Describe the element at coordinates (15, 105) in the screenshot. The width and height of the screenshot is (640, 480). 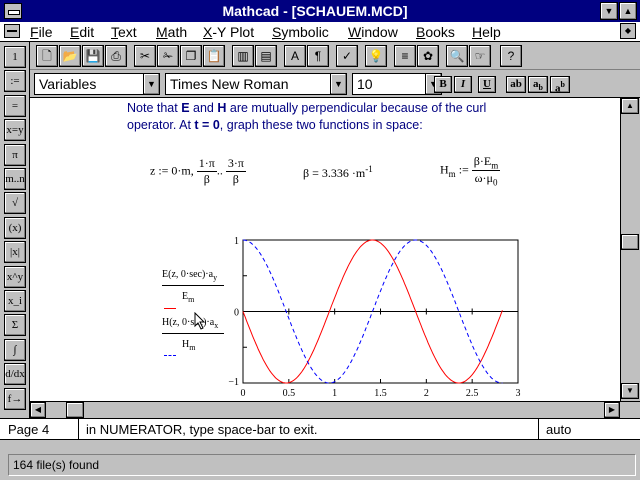
I see `palette-equal-button: =` at that location.